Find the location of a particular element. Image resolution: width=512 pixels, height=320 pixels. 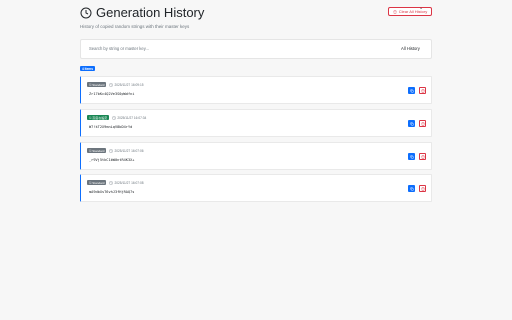

item-string-value: W7!kT2X9mnLqV8bD4rYd is located at coordinates (111, 127).